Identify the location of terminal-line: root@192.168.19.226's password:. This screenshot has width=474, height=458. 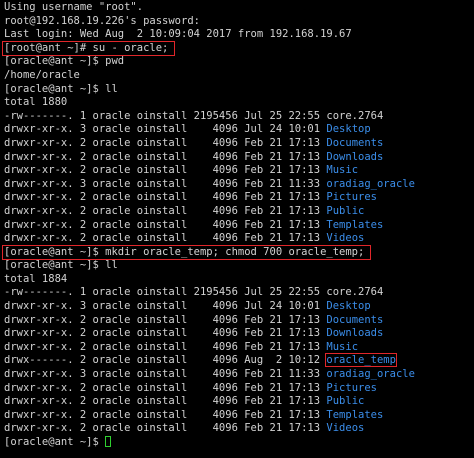
(102, 21).